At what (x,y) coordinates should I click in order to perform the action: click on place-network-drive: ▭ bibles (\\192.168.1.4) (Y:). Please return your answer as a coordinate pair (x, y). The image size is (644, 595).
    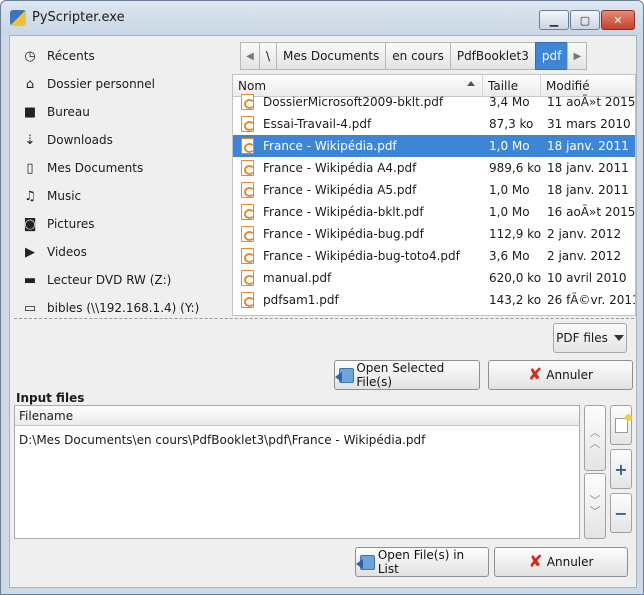
    Looking at the image, I should click on (124, 306).